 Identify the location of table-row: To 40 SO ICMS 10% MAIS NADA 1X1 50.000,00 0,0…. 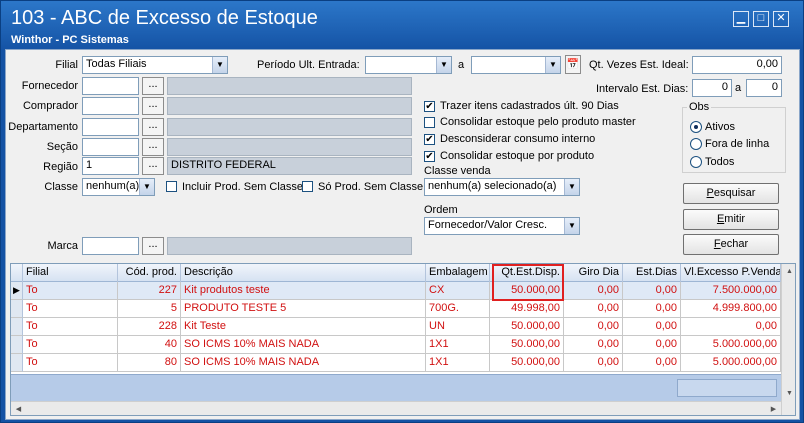
(396, 345).